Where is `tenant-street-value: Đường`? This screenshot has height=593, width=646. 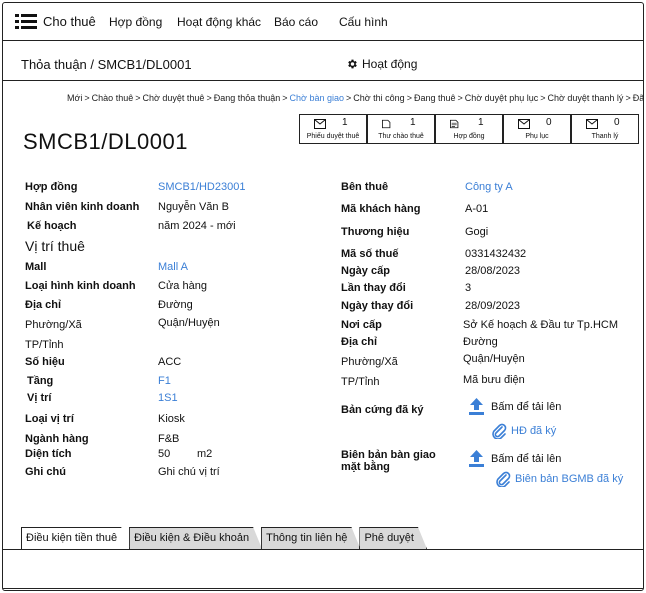
tenant-street-value: Đường is located at coordinates (480, 342).